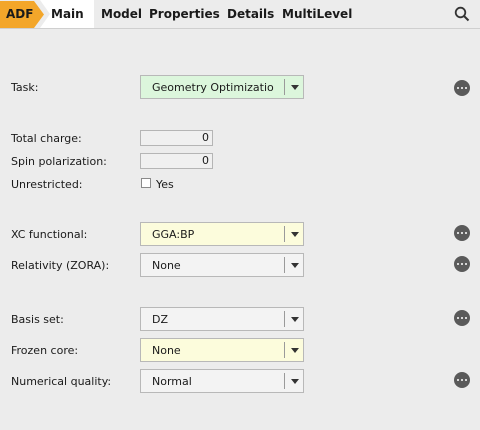  I want to click on search-icon, so click(462, 14).